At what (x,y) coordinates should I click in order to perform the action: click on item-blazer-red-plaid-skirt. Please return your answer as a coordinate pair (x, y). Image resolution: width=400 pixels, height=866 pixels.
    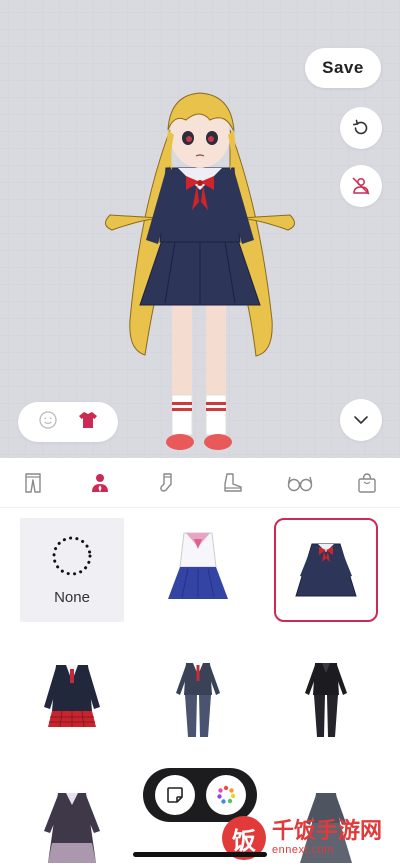
    Looking at the image, I should click on (72, 700).